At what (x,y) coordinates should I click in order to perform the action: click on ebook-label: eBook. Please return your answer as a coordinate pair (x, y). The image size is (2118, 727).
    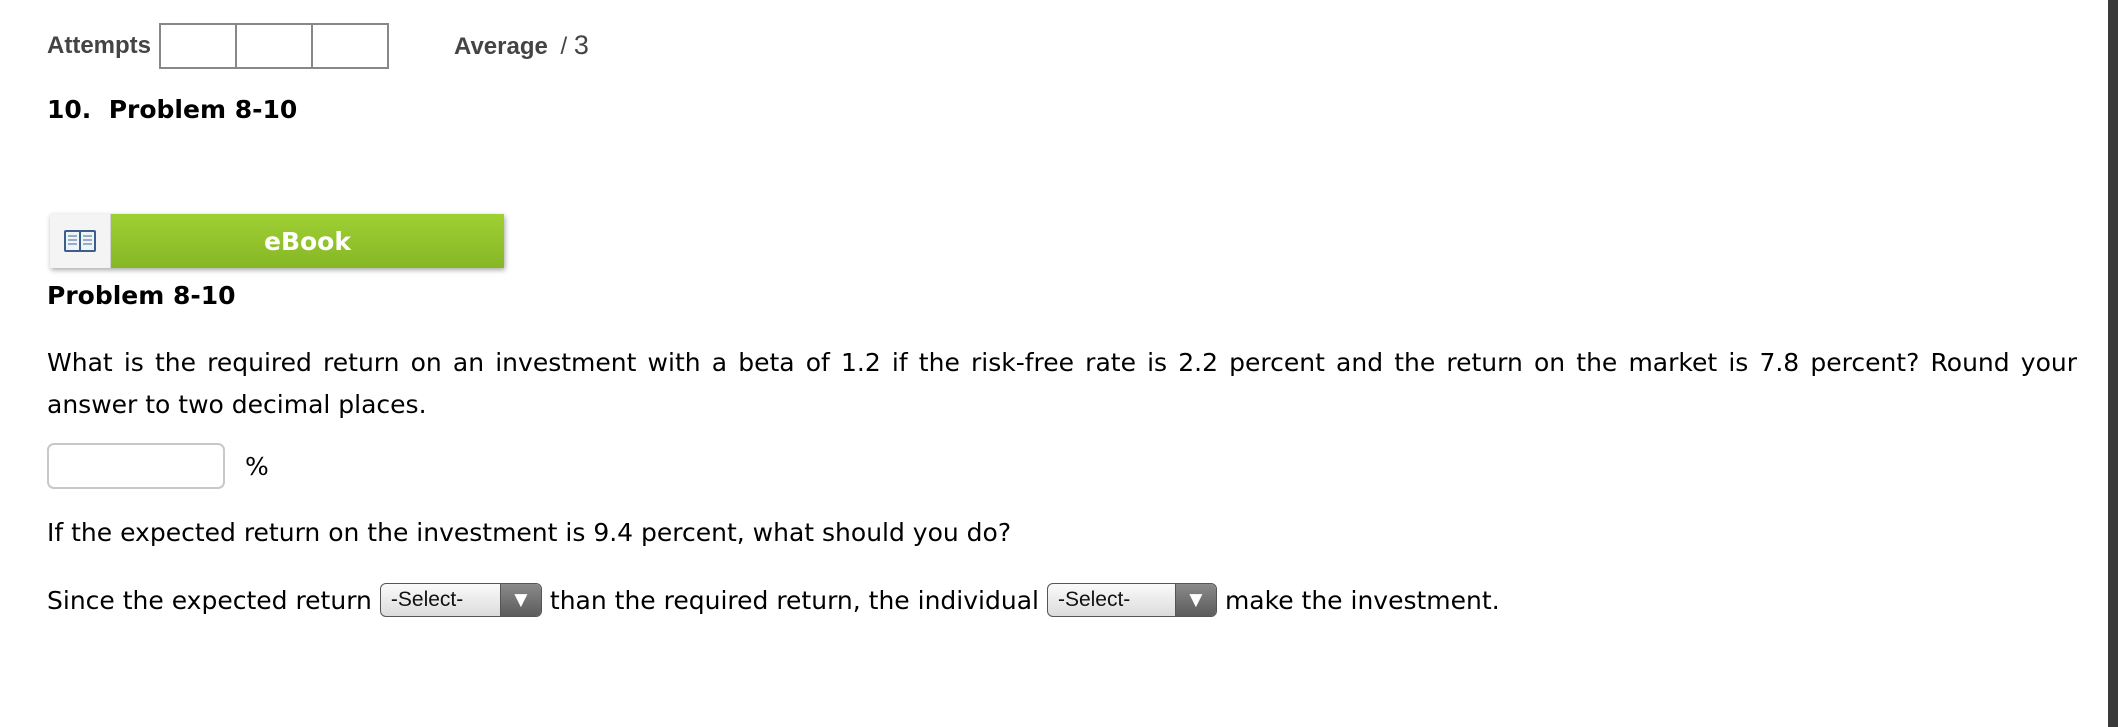
    Looking at the image, I should click on (307, 241).